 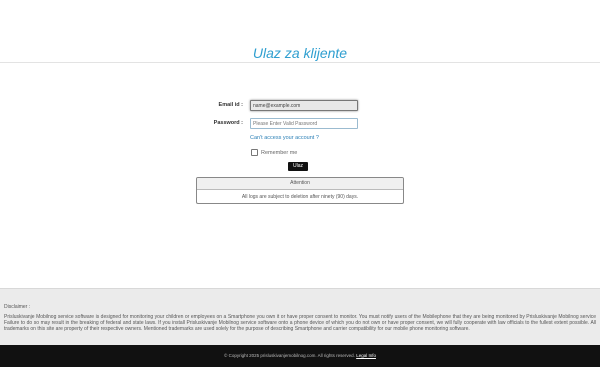 What do you see at coordinates (300, 53) in the screenshot?
I see `page-title: Ulaz za klijente` at bounding box center [300, 53].